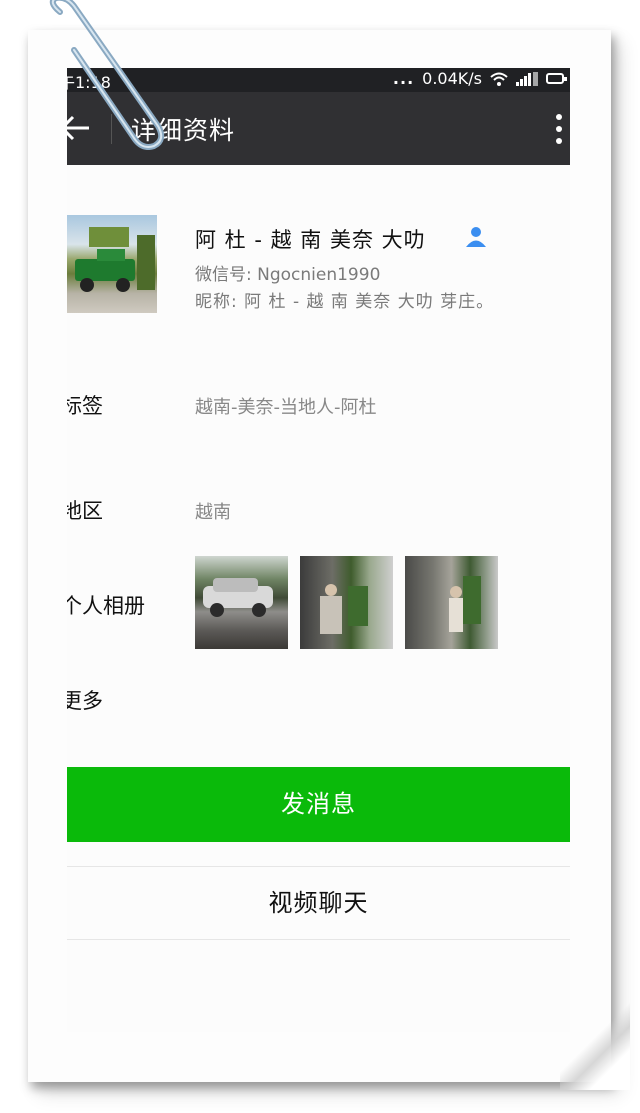 Image resolution: width=640 pixels, height=1113 pixels. I want to click on person-icon, so click(476, 237).